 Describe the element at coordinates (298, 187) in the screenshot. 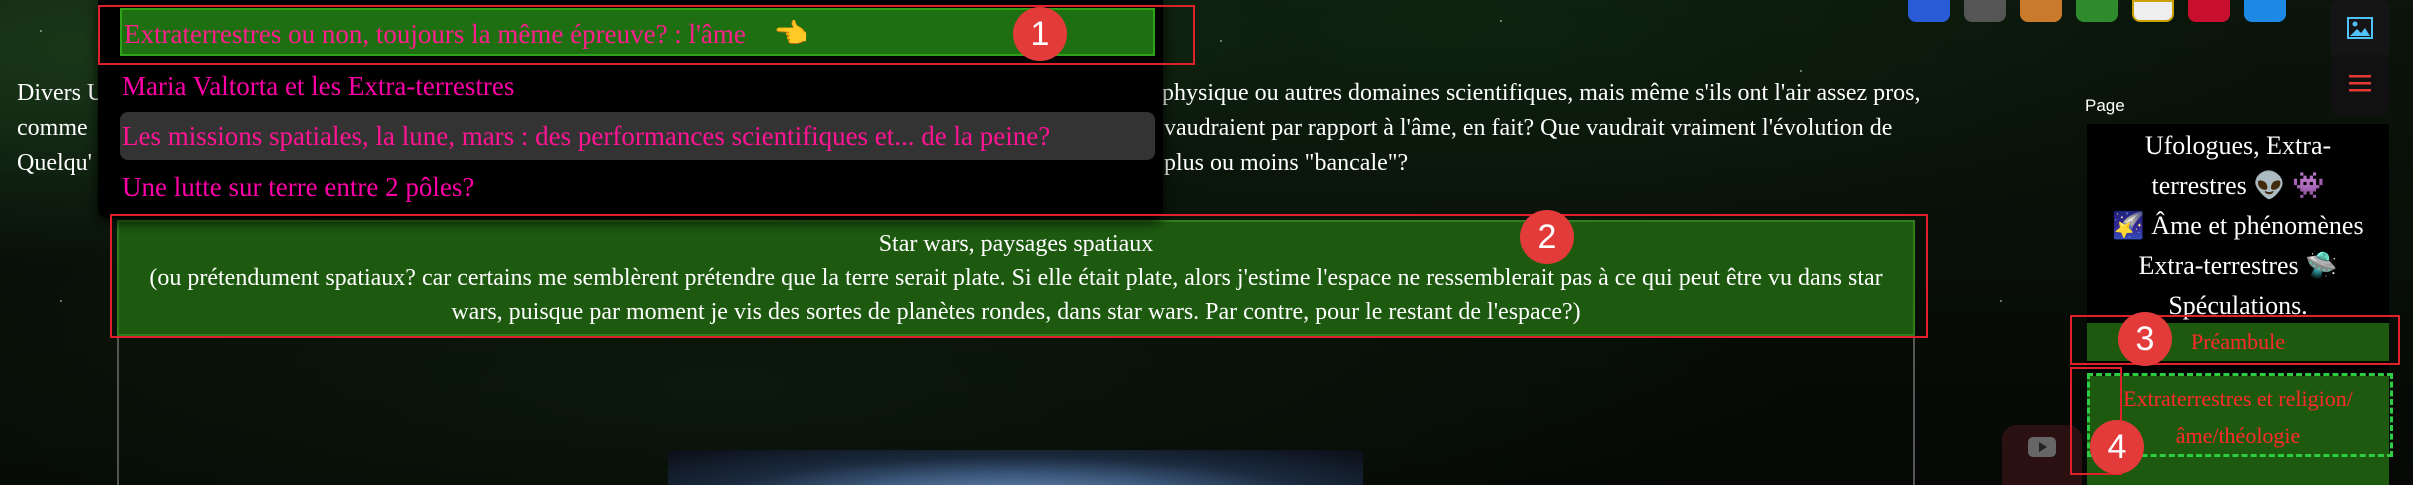

I see `dropdown-item-label: Une lutte sur terre entre 2 pôles?` at that location.